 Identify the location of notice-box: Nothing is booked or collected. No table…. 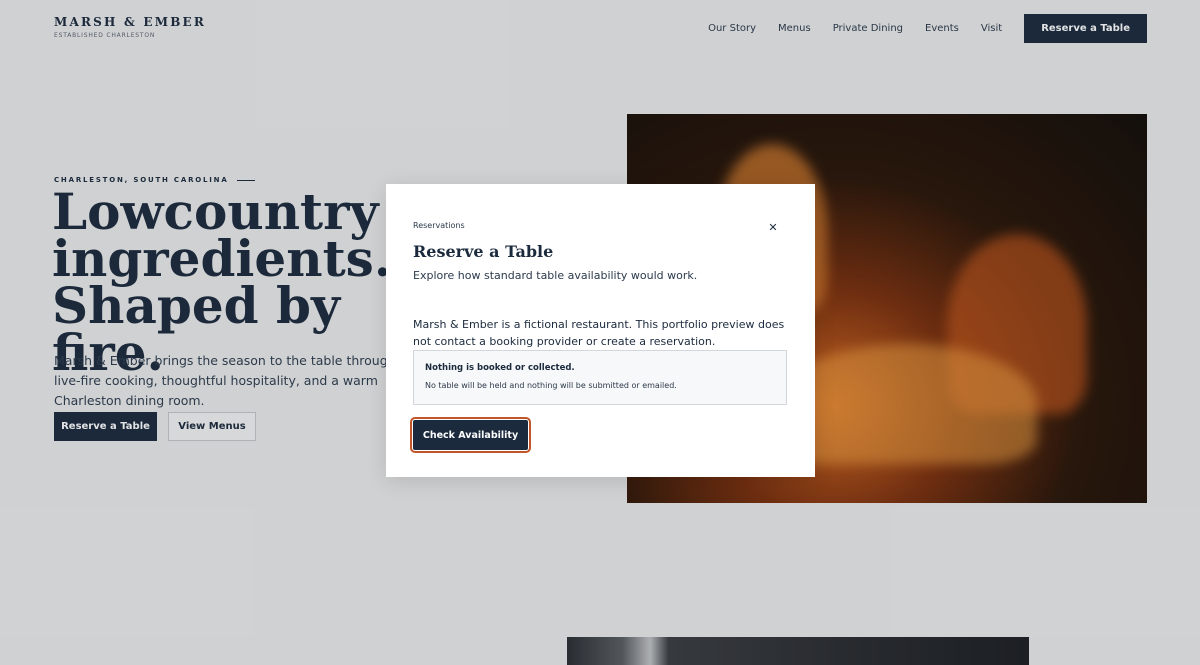
(600, 377).